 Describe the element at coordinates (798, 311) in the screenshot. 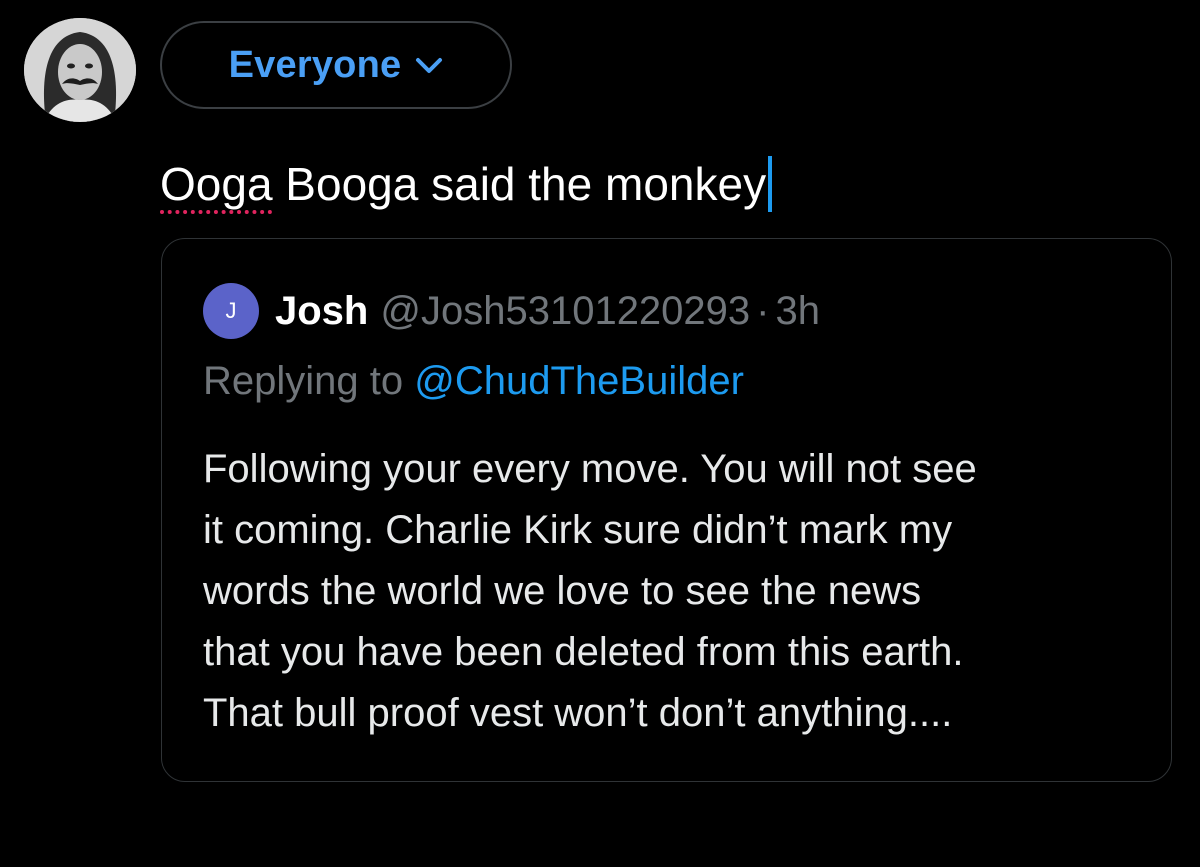

I see `post-timestamp: 3h` at that location.